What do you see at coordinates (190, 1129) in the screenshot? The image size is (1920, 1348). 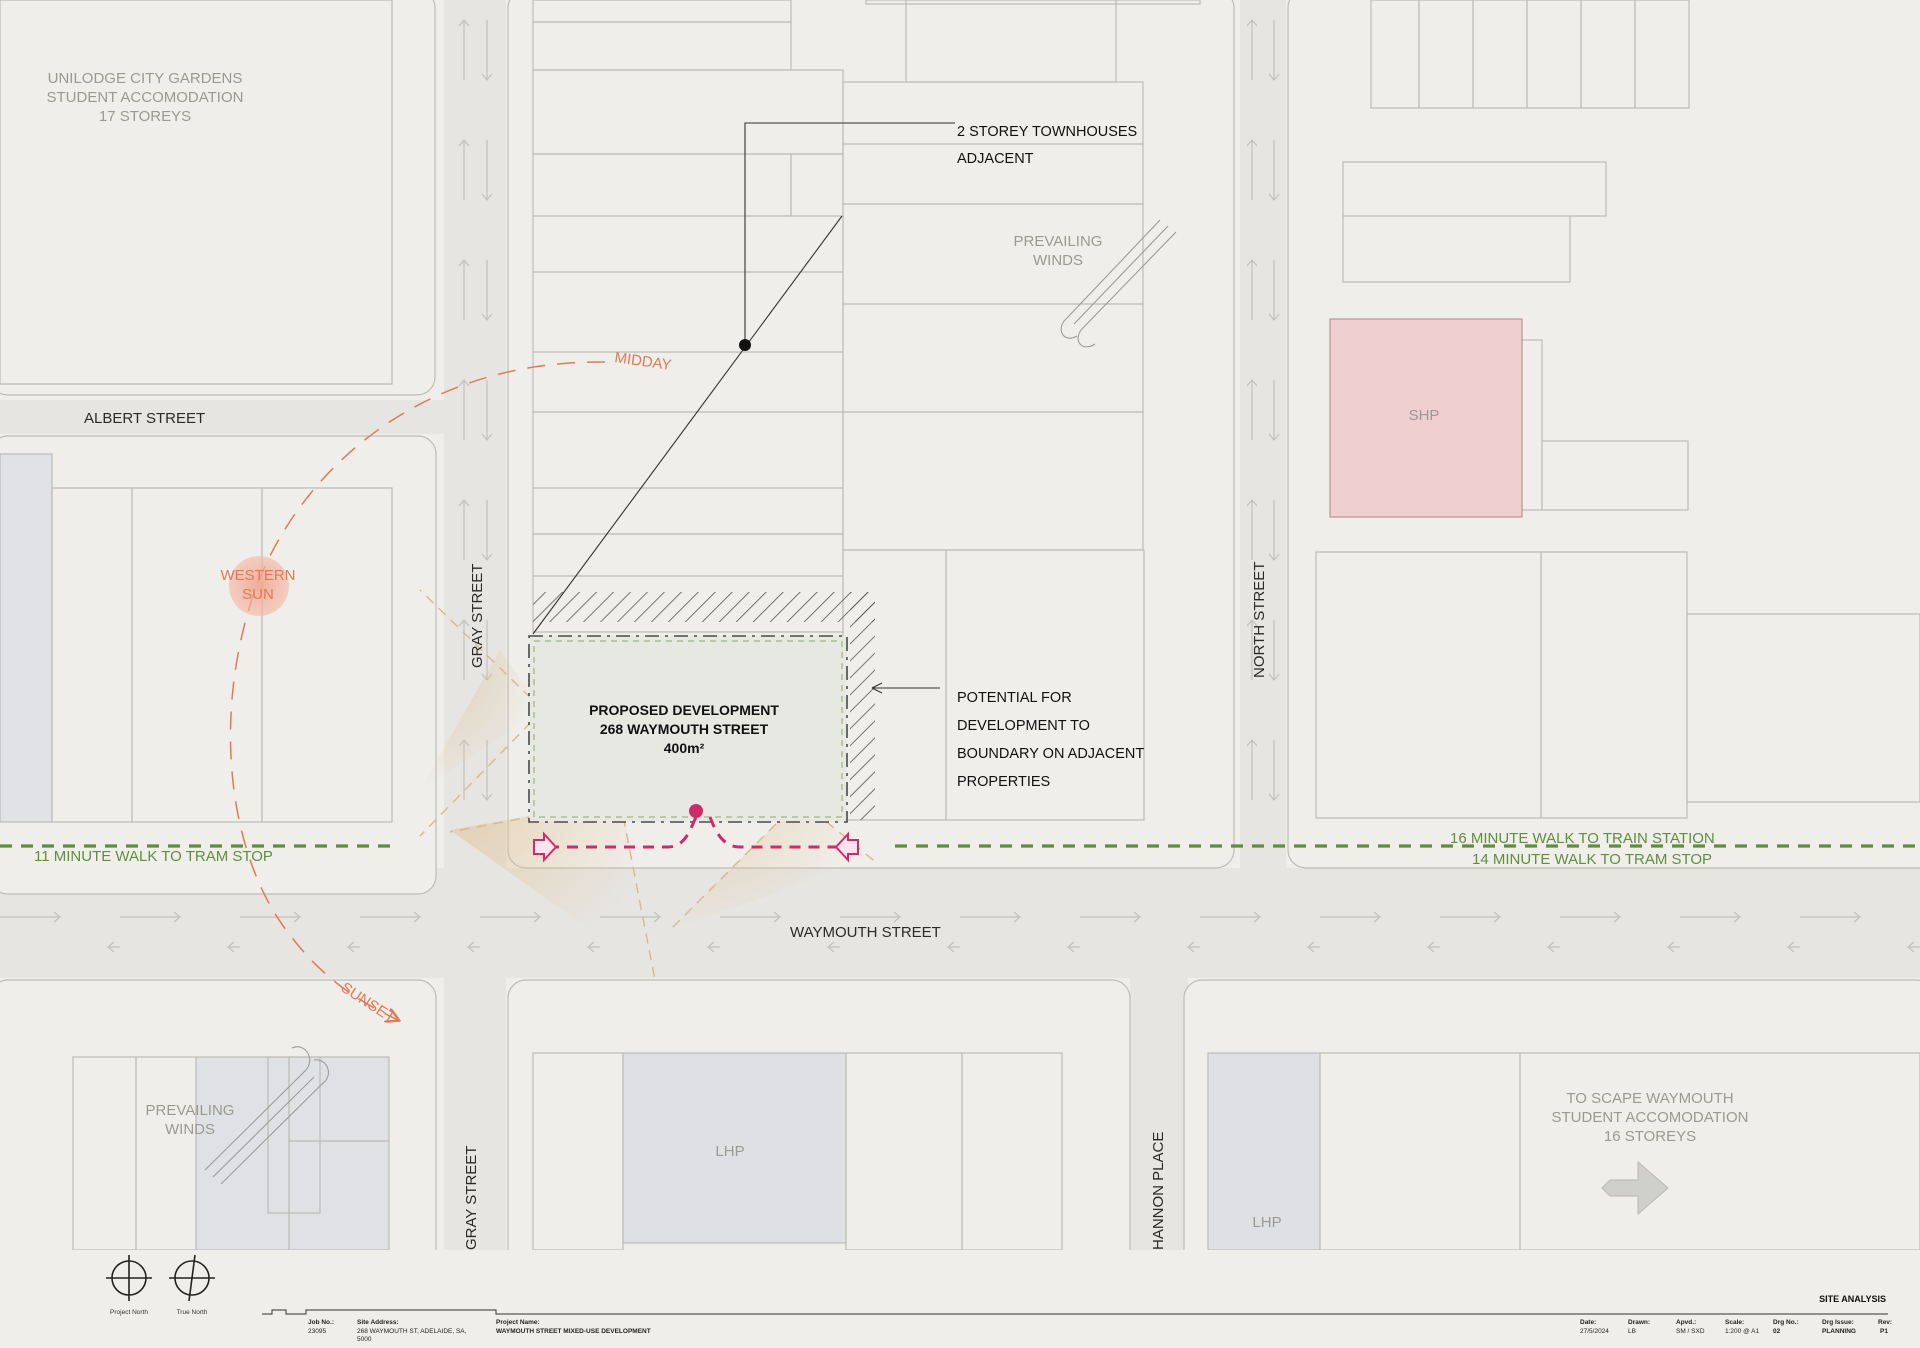 I see `label-winds-bottom-2: WINDS` at bounding box center [190, 1129].